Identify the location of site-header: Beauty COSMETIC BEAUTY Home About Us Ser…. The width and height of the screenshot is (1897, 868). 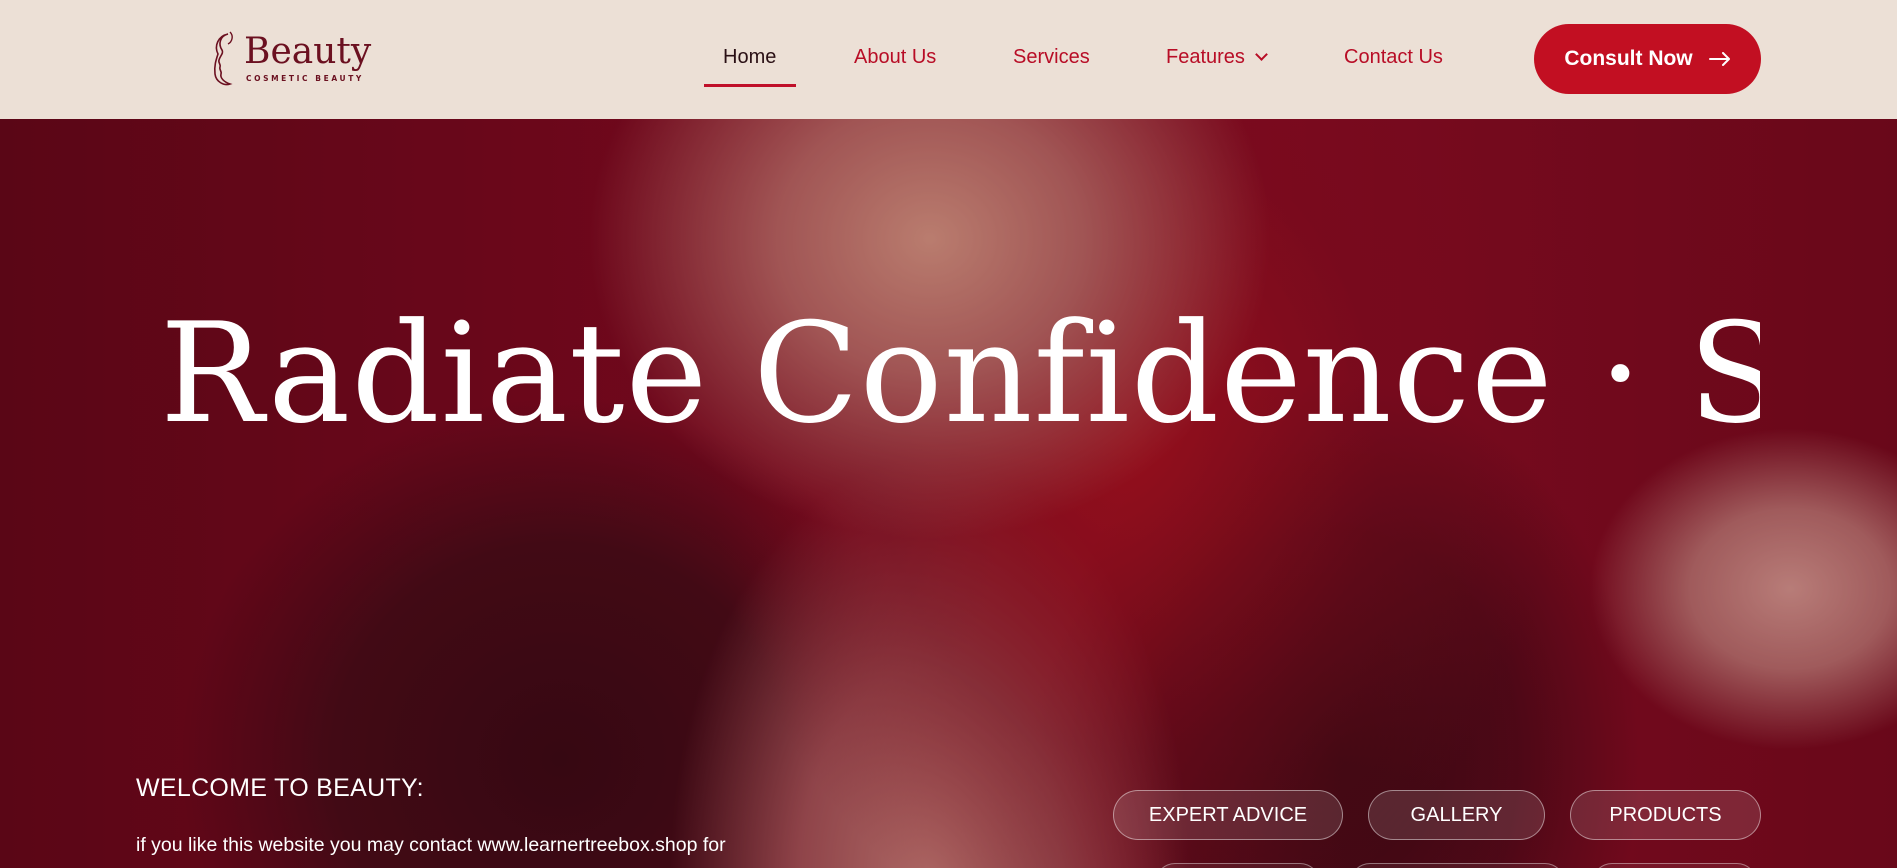
(948, 59).